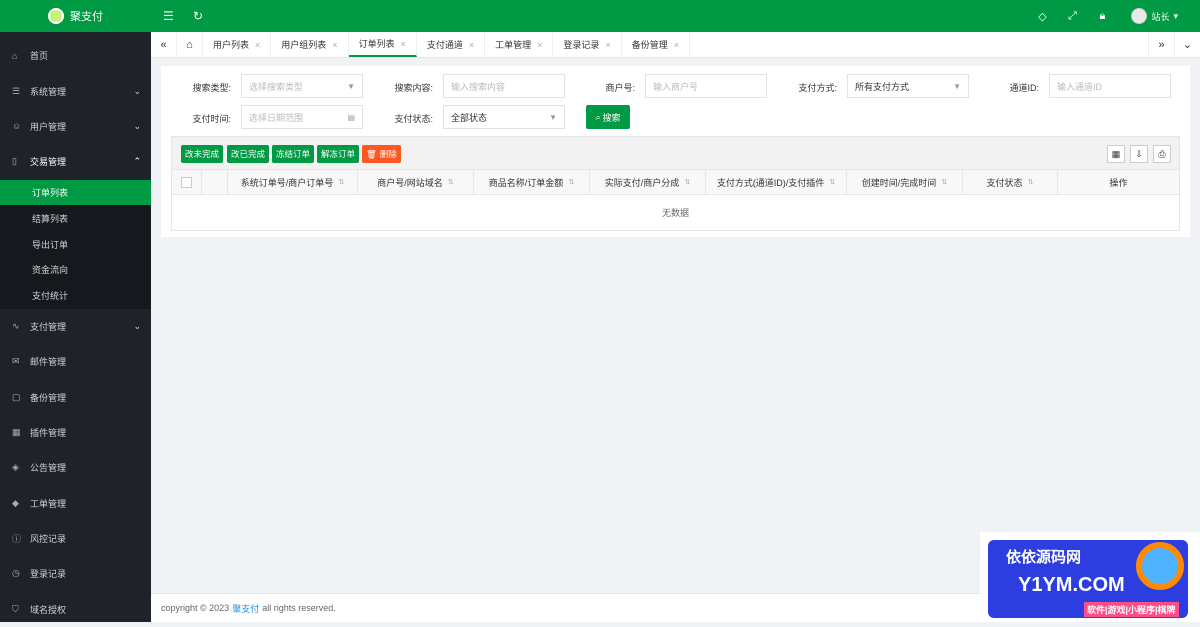 This screenshot has width=1200, height=627. What do you see at coordinates (451, 44) in the screenshot?
I see `tab-pay-channel: 支付通道 ×` at bounding box center [451, 44].